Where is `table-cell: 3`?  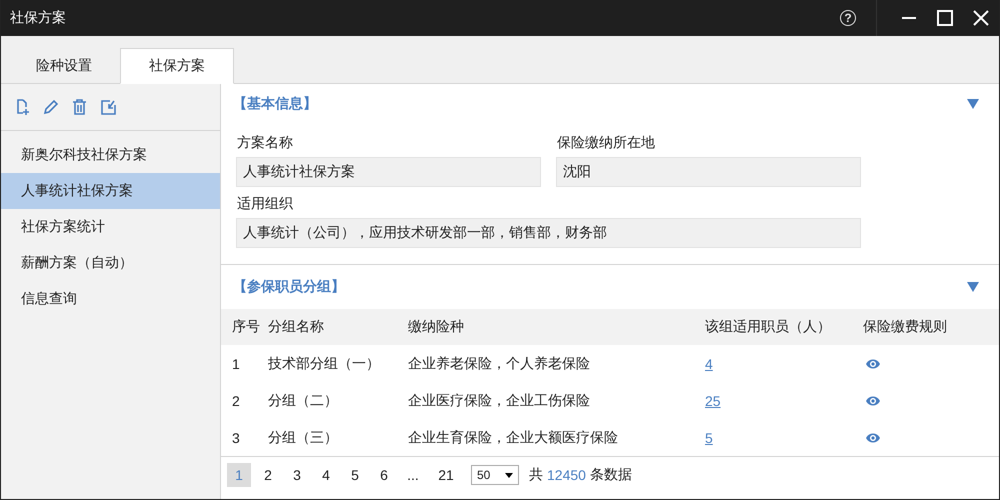 table-cell: 3 is located at coordinates (236, 438).